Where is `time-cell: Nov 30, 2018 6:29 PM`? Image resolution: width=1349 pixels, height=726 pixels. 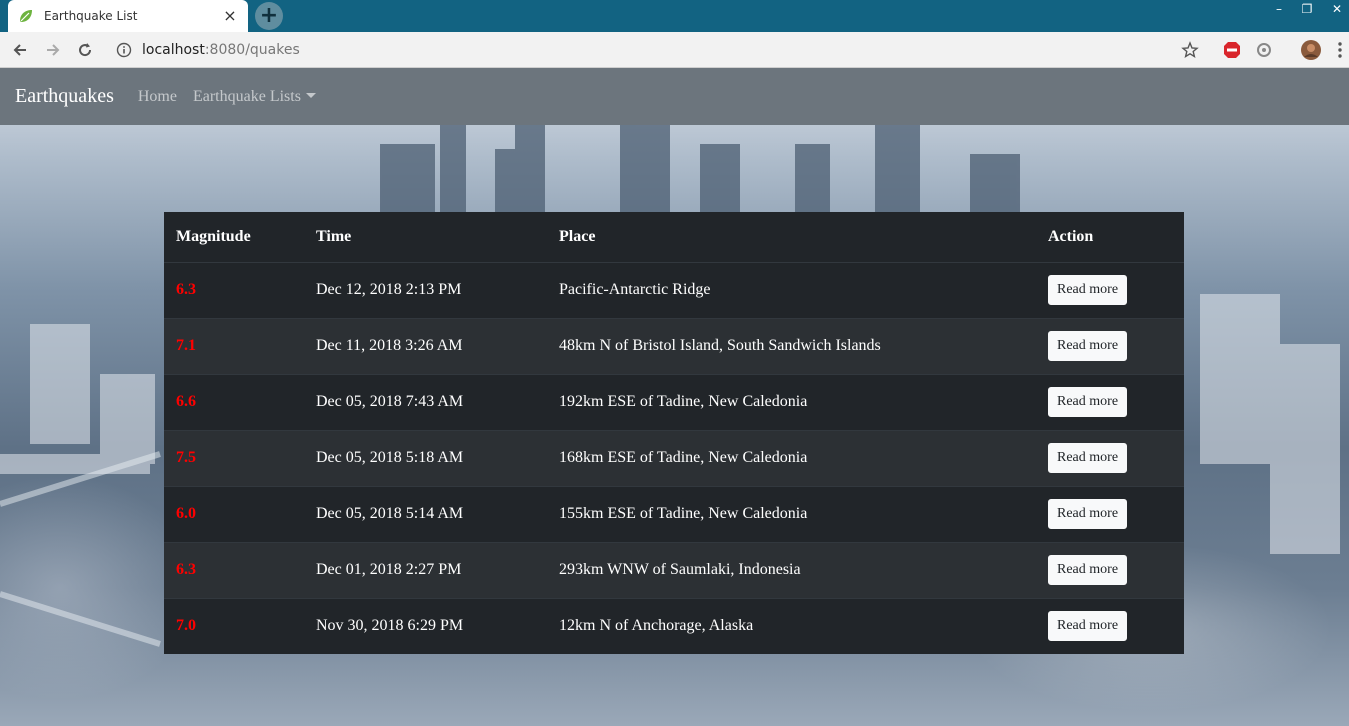
time-cell: Nov 30, 2018 6:29 PM is located at coordinates (425, 625).